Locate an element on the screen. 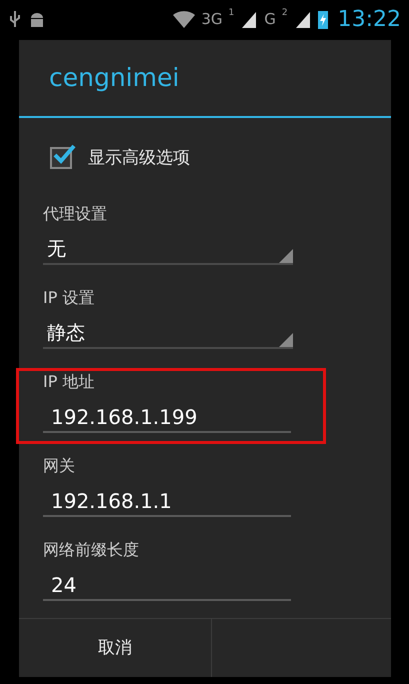 This screenshot has height=684, width=409. network-type: G is located at coordinates (270, 19).